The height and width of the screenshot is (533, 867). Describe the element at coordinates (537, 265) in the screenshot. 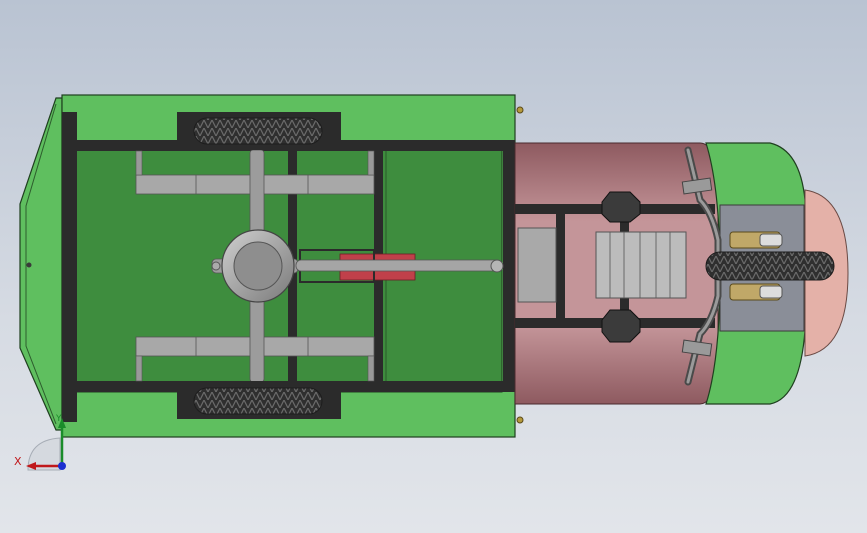

I see `engine-block` at that location.